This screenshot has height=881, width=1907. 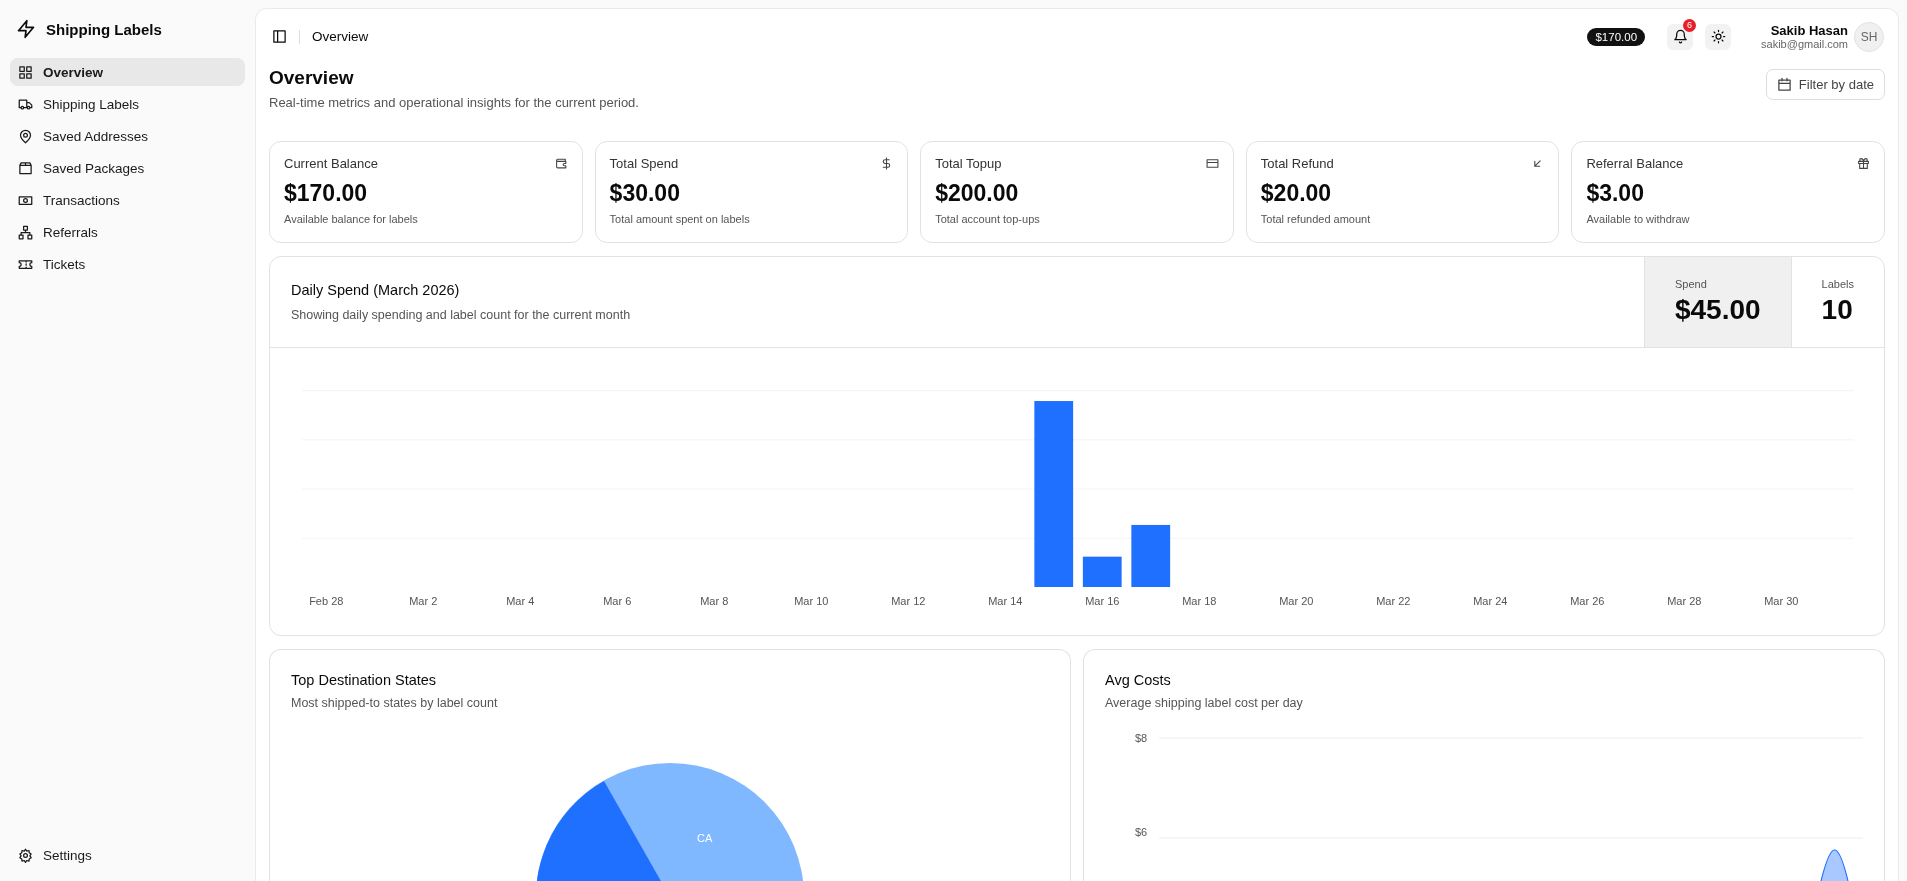 What do you see at coordinates (1316, 219) in the screenshot?
I see `stat-caption: Total refunded amount` at bounding box center [1316, 219].